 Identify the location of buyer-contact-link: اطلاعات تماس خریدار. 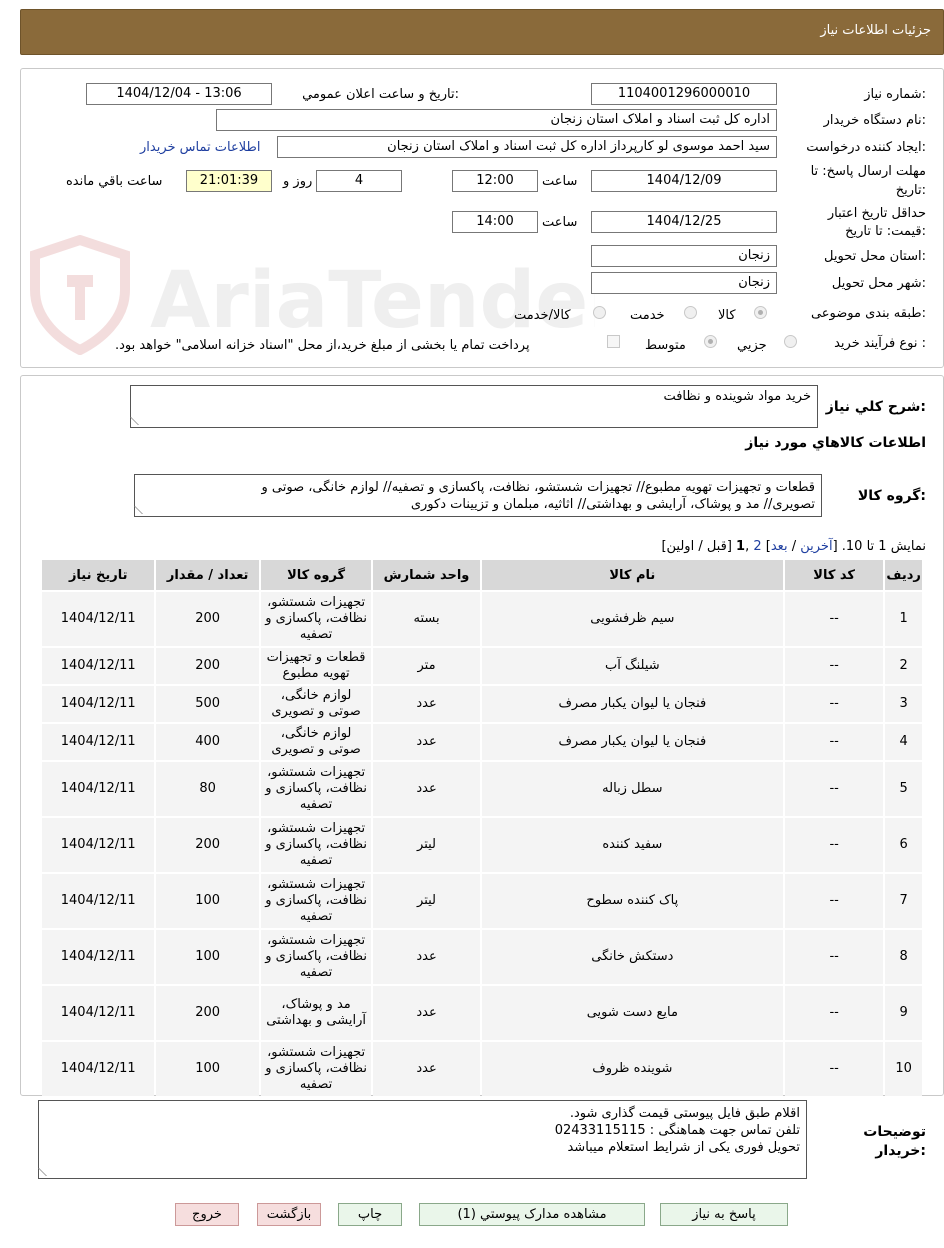
(200, 147).